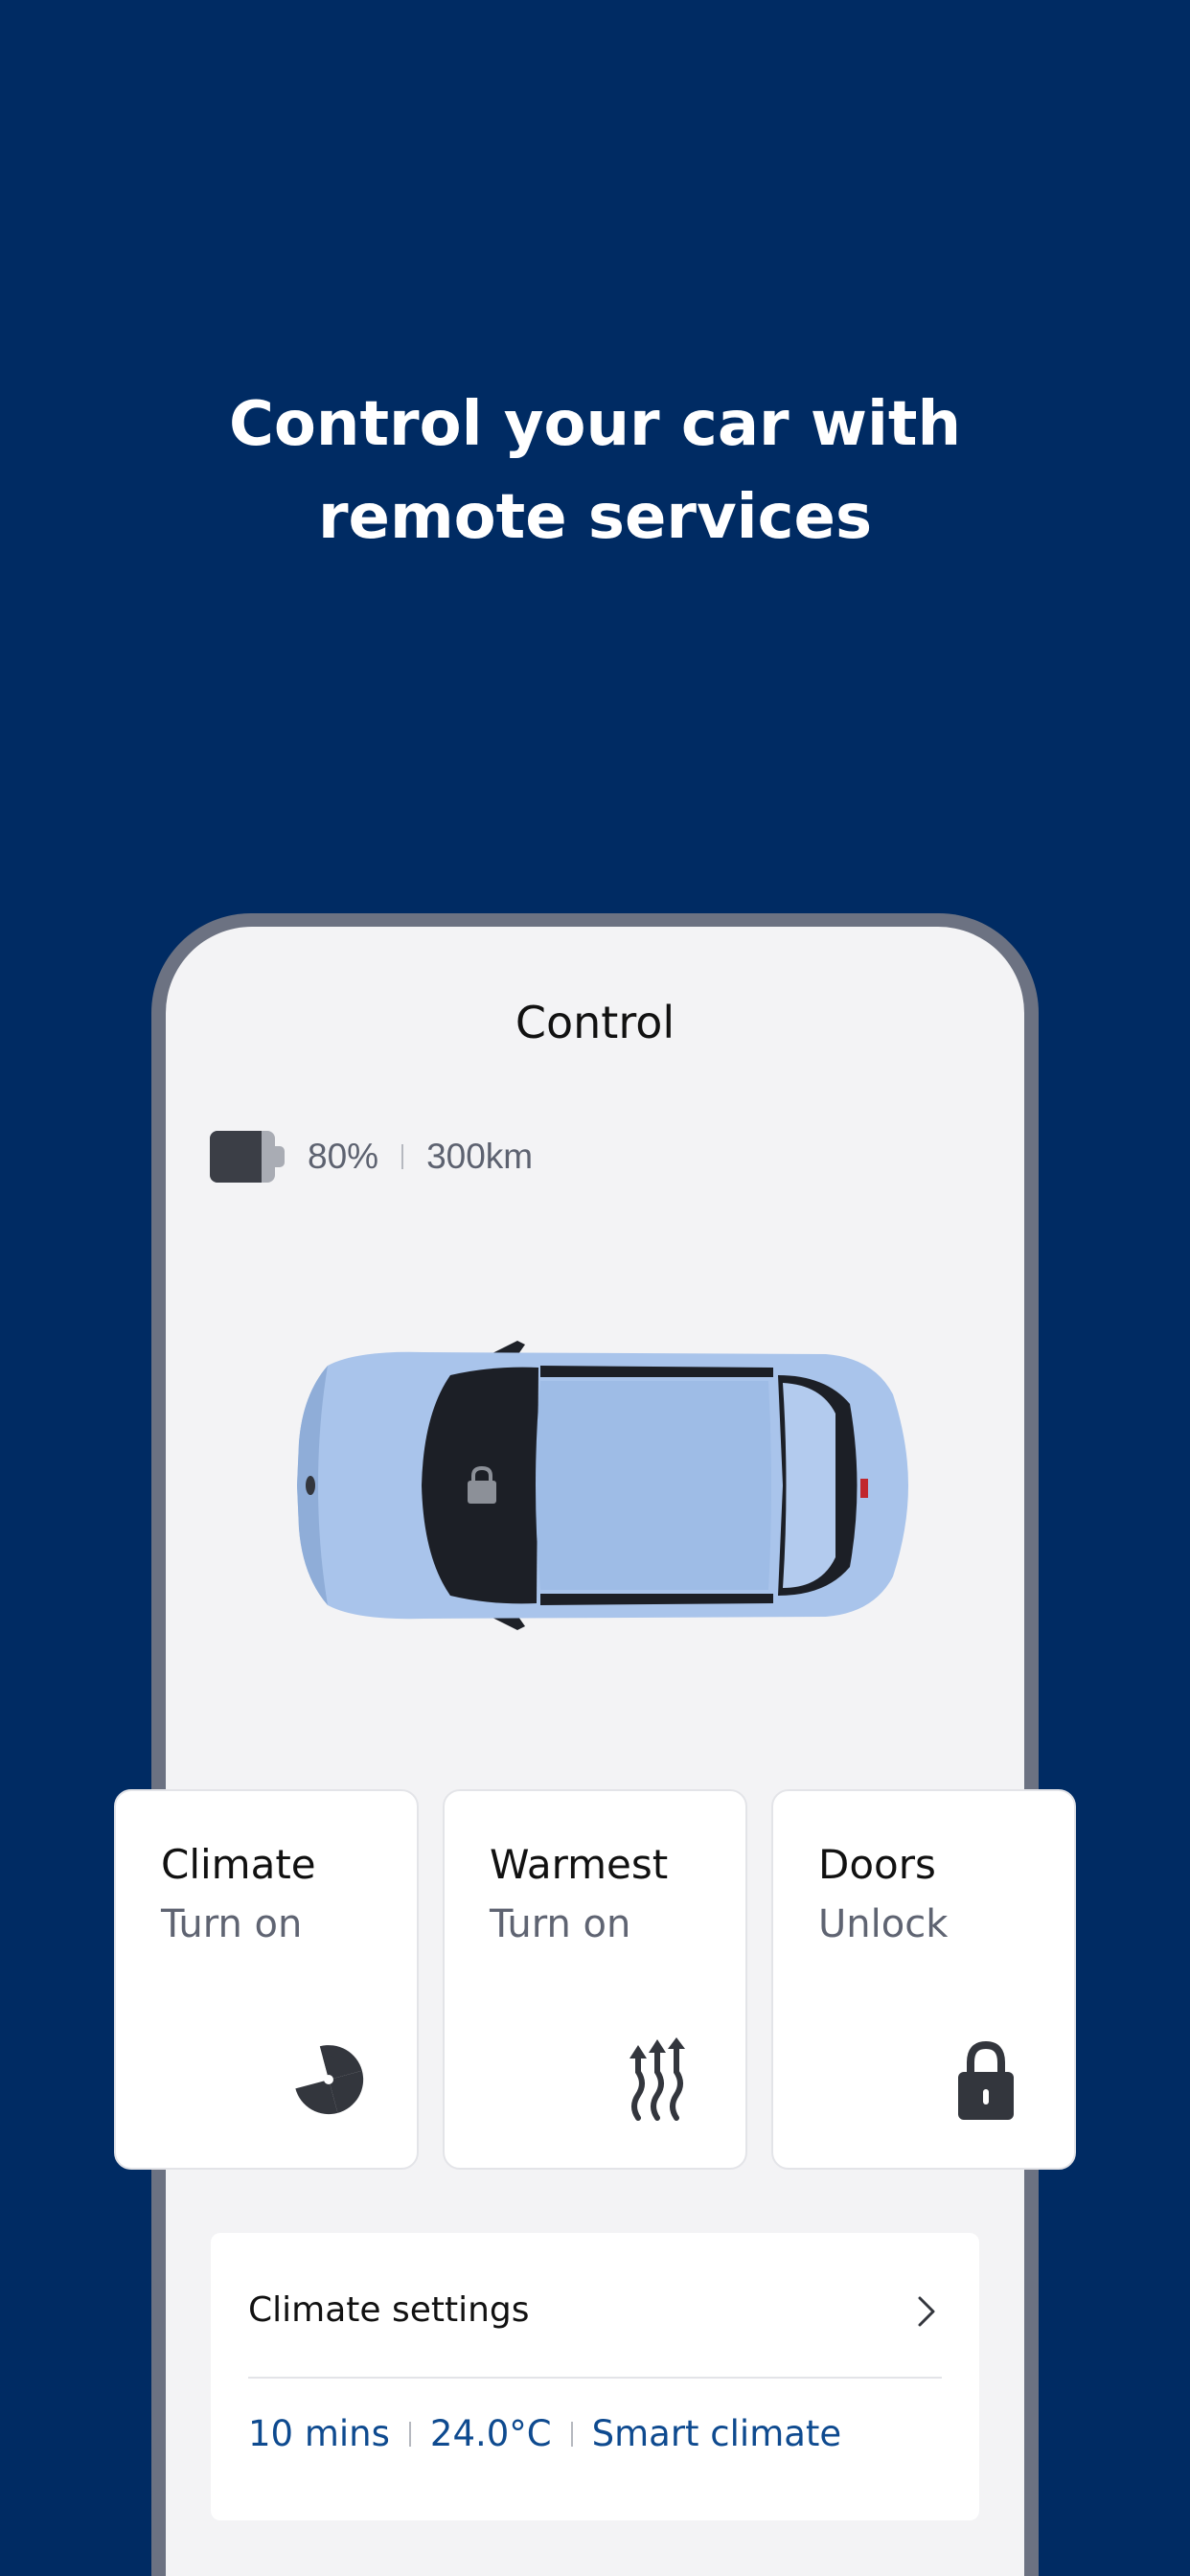 The height and width of the screenshot is (2576, 1190). What do you see at coordinates (343, 1156) in the screenshot?
I see `battery-percent: 80%` at bounding box center [343, 1156].